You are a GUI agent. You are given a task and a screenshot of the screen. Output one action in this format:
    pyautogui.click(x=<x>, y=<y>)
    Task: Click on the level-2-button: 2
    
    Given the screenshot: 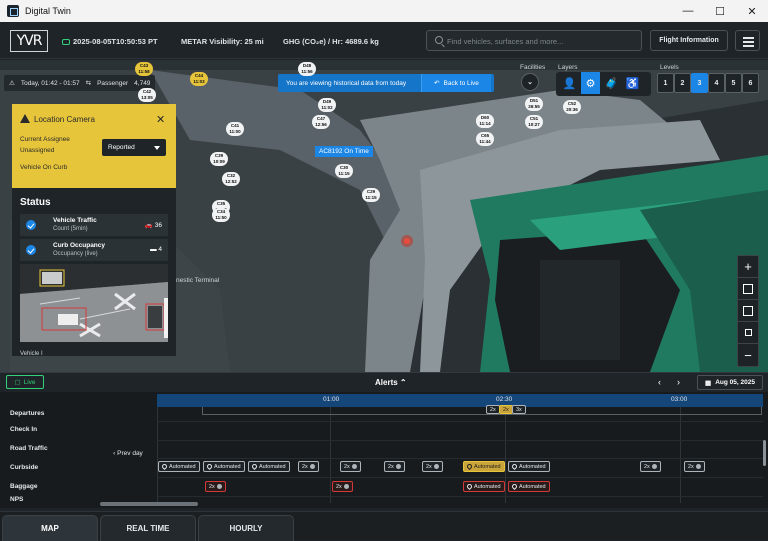 What is the action you would take?
    pyautogui.click(x=682, y=83)
    